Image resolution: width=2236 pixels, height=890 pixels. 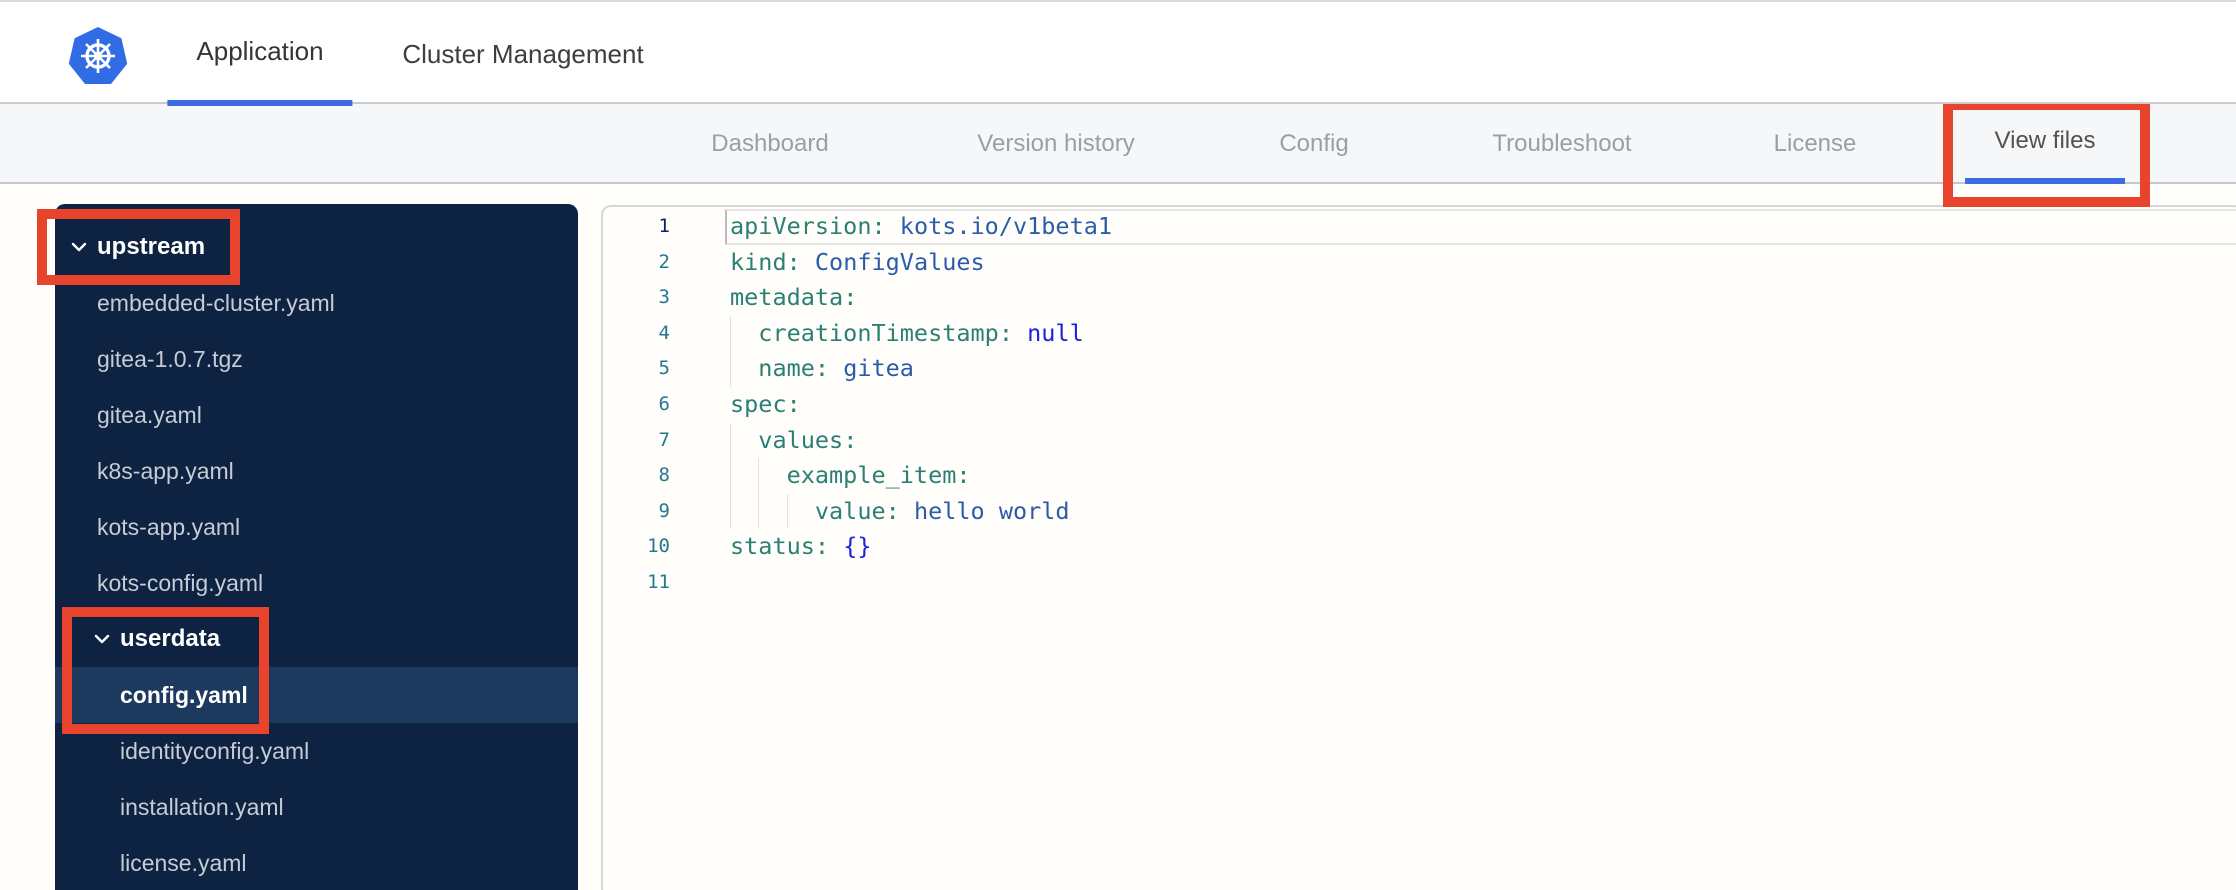 I want to click on code-line-content: metadata:, so click(x=794, y=297).